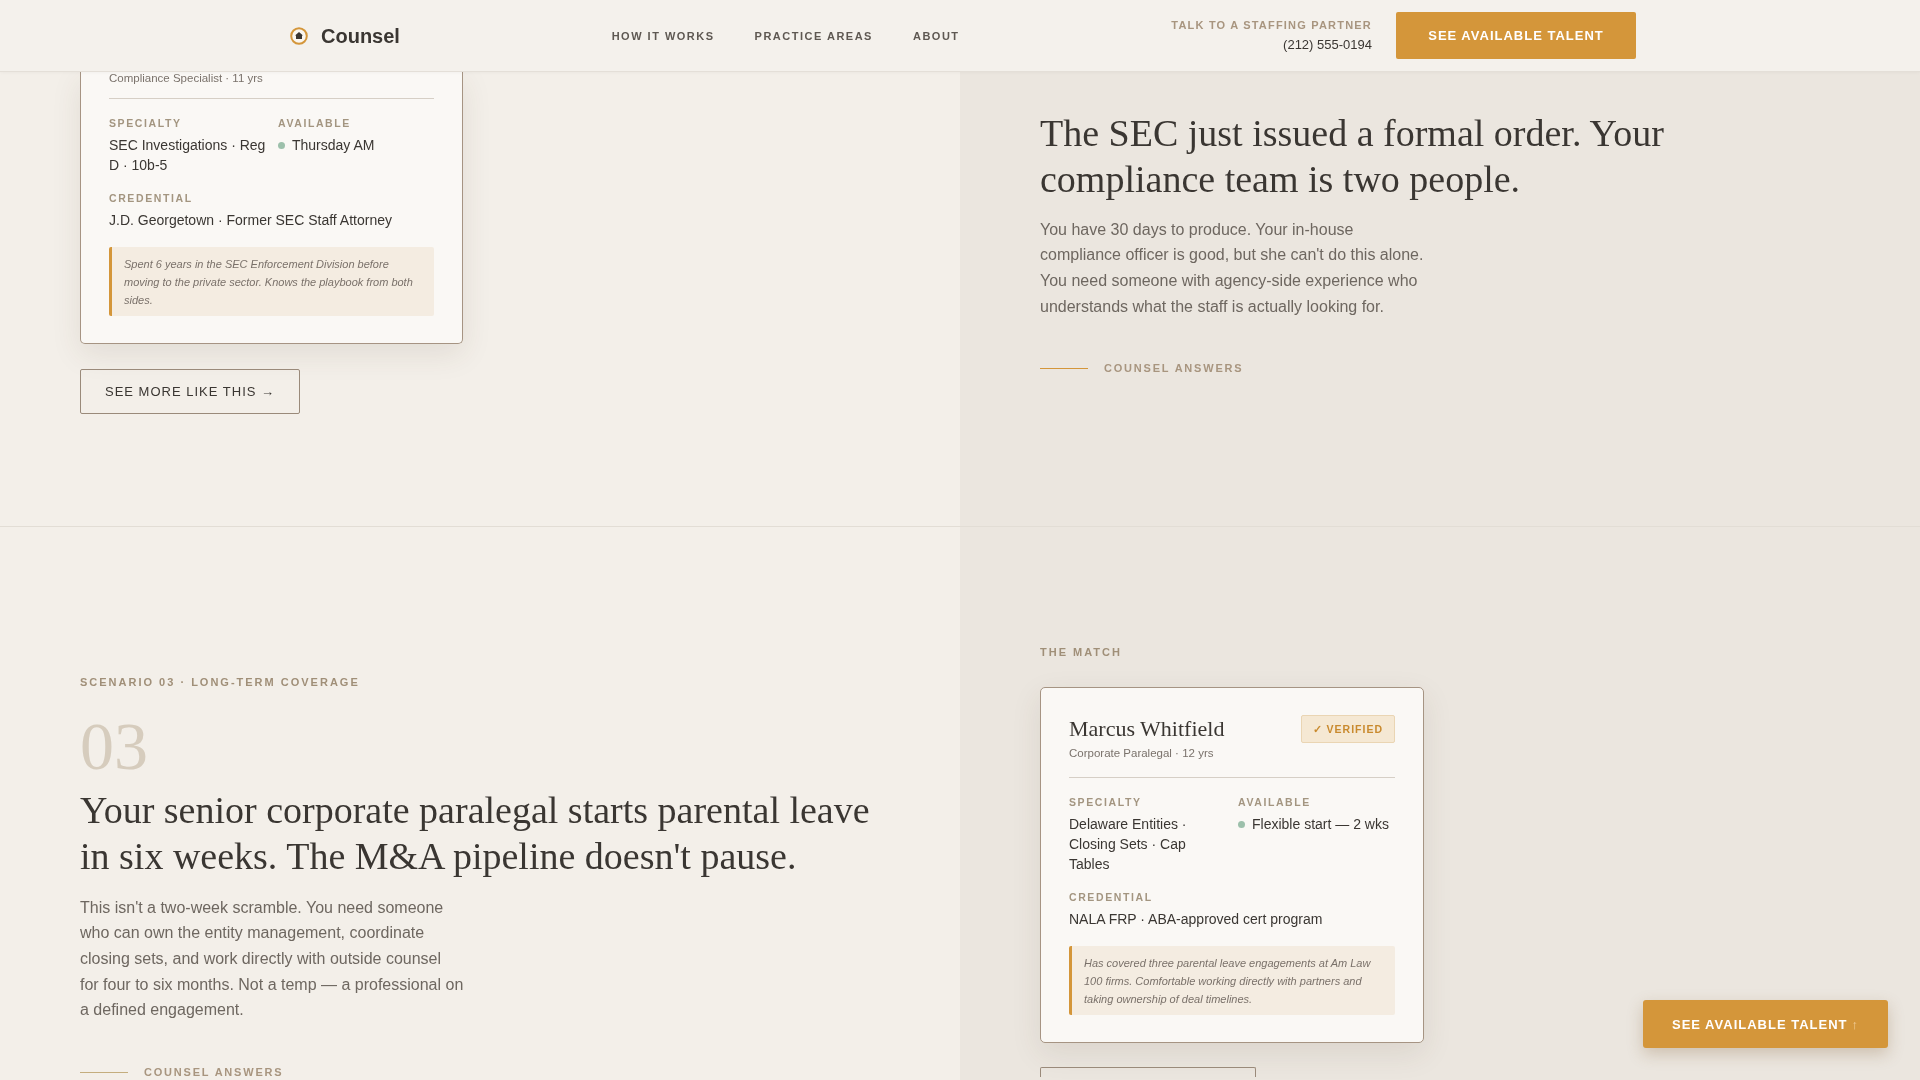 The height and width of the screenshot is (1080, 1920). What do you see at coordinates (936, 35) in the screenshot?
I see `nav-link: ABOUT` at bounding box center [936, 35].